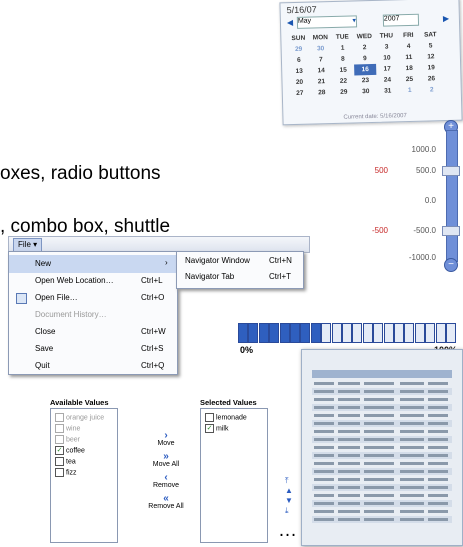  I want to click on calendar-date-field: 5/16/07, so click(301, 9).